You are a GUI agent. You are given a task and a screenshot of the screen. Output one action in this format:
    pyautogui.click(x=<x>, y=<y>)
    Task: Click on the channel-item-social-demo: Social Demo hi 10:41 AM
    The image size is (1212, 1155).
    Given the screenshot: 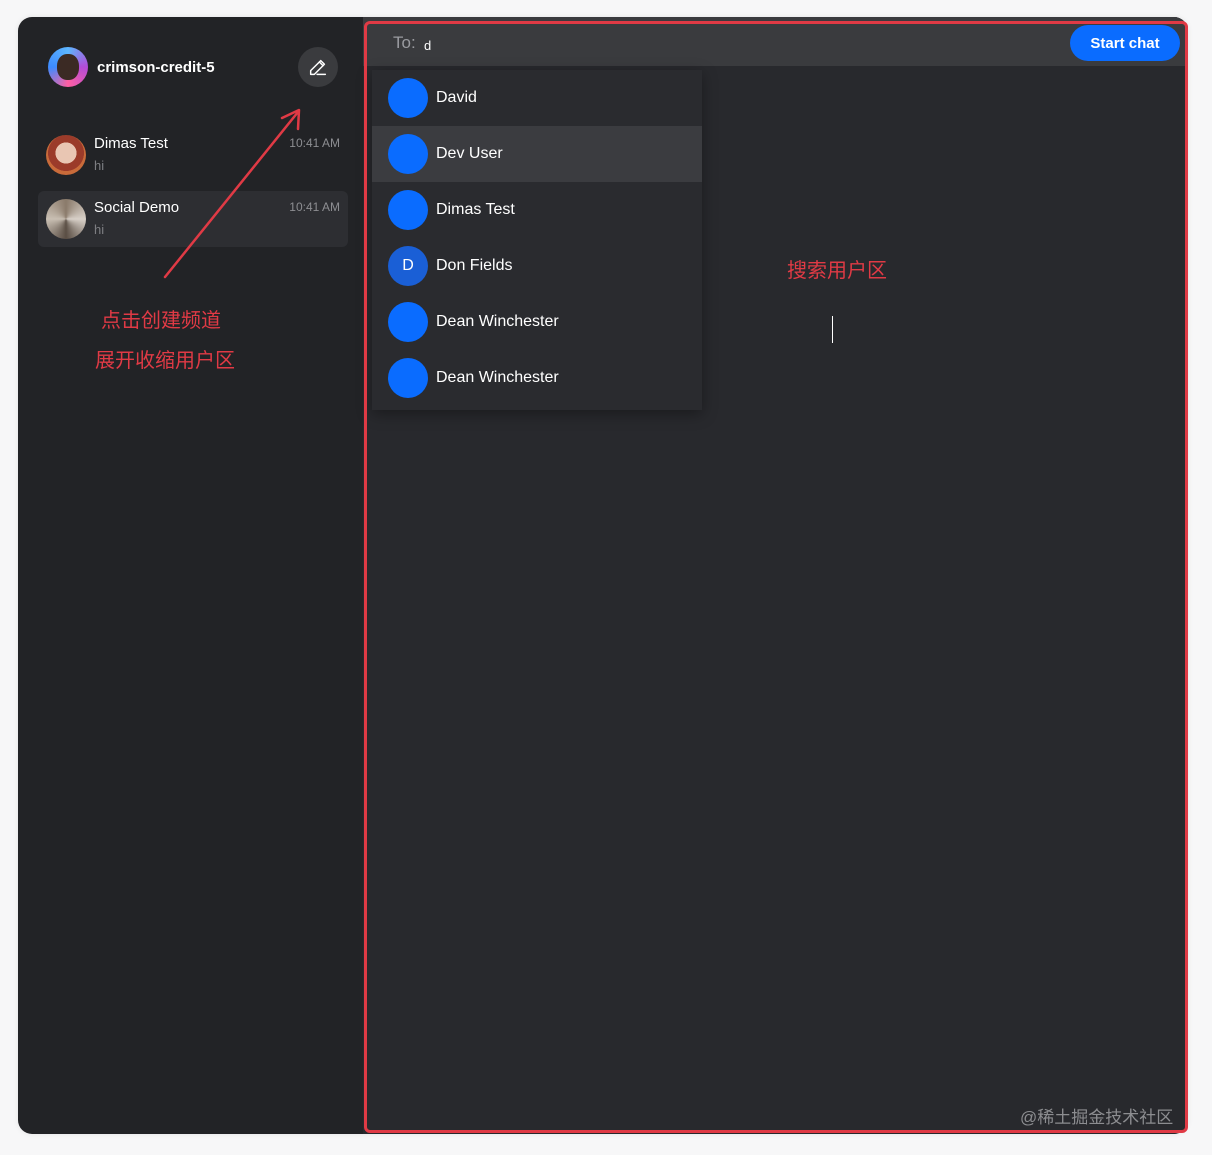 What is the action you would take?
    pyautogui.click(x=193, y=219)
    